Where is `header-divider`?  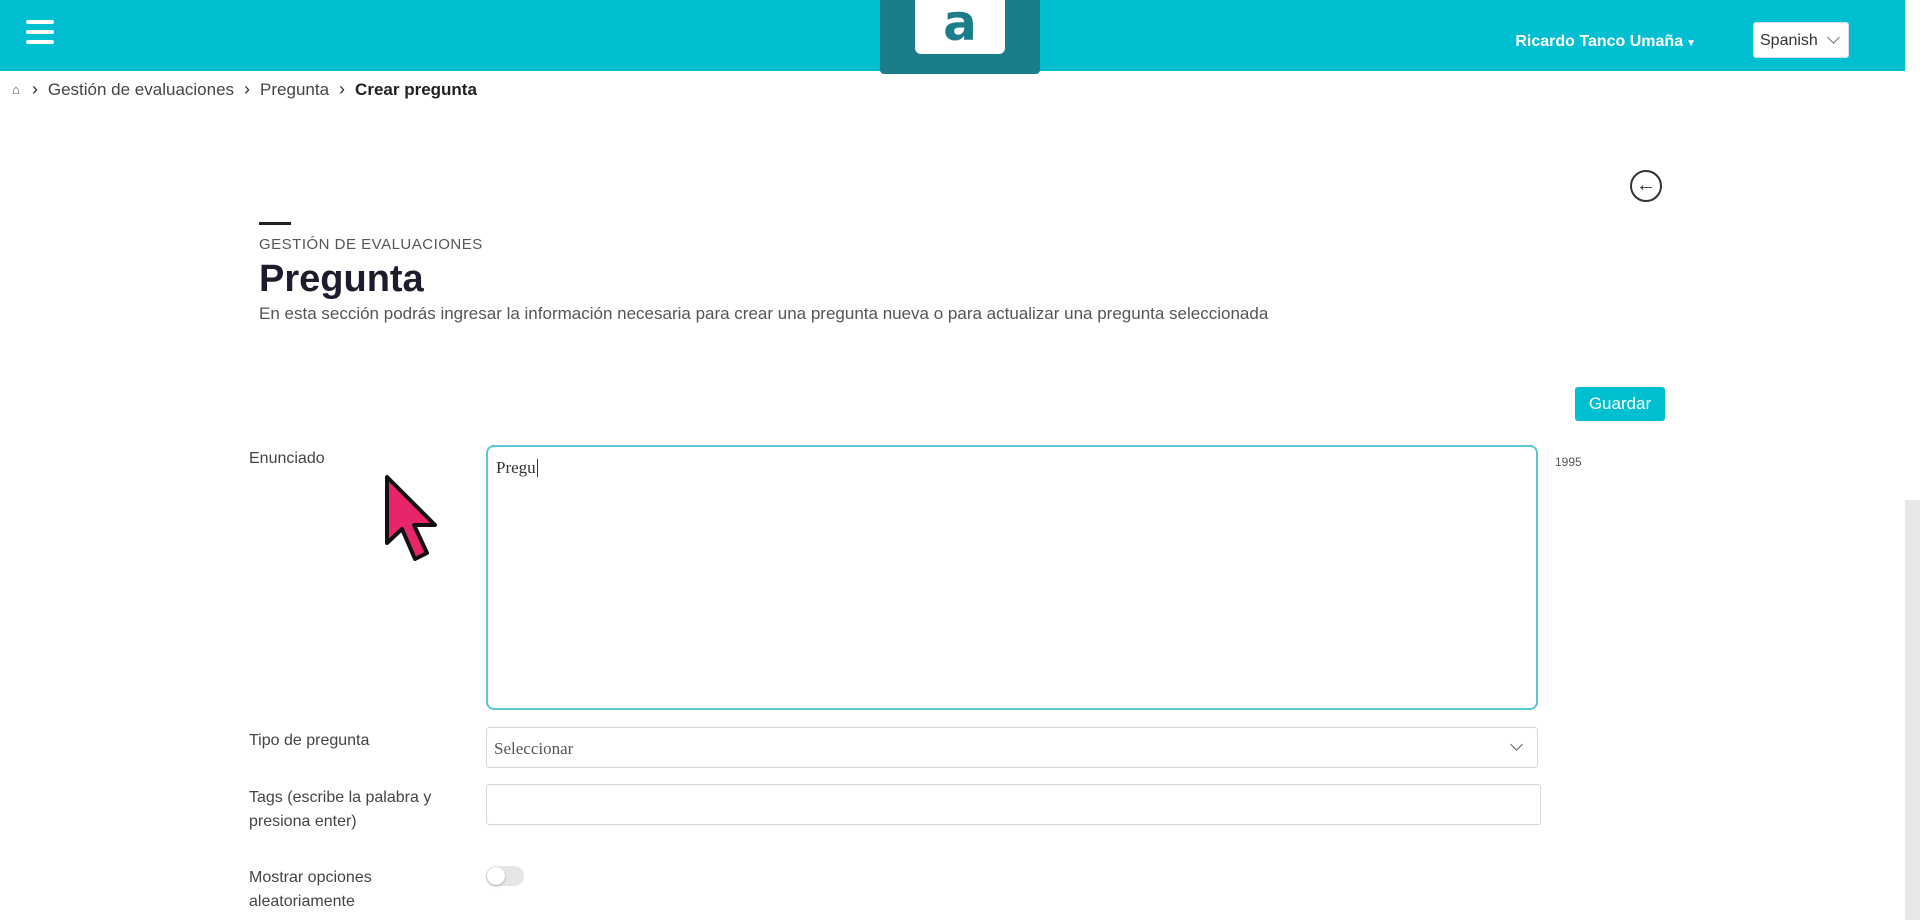
header-divider is located at coordinates (275, 223).